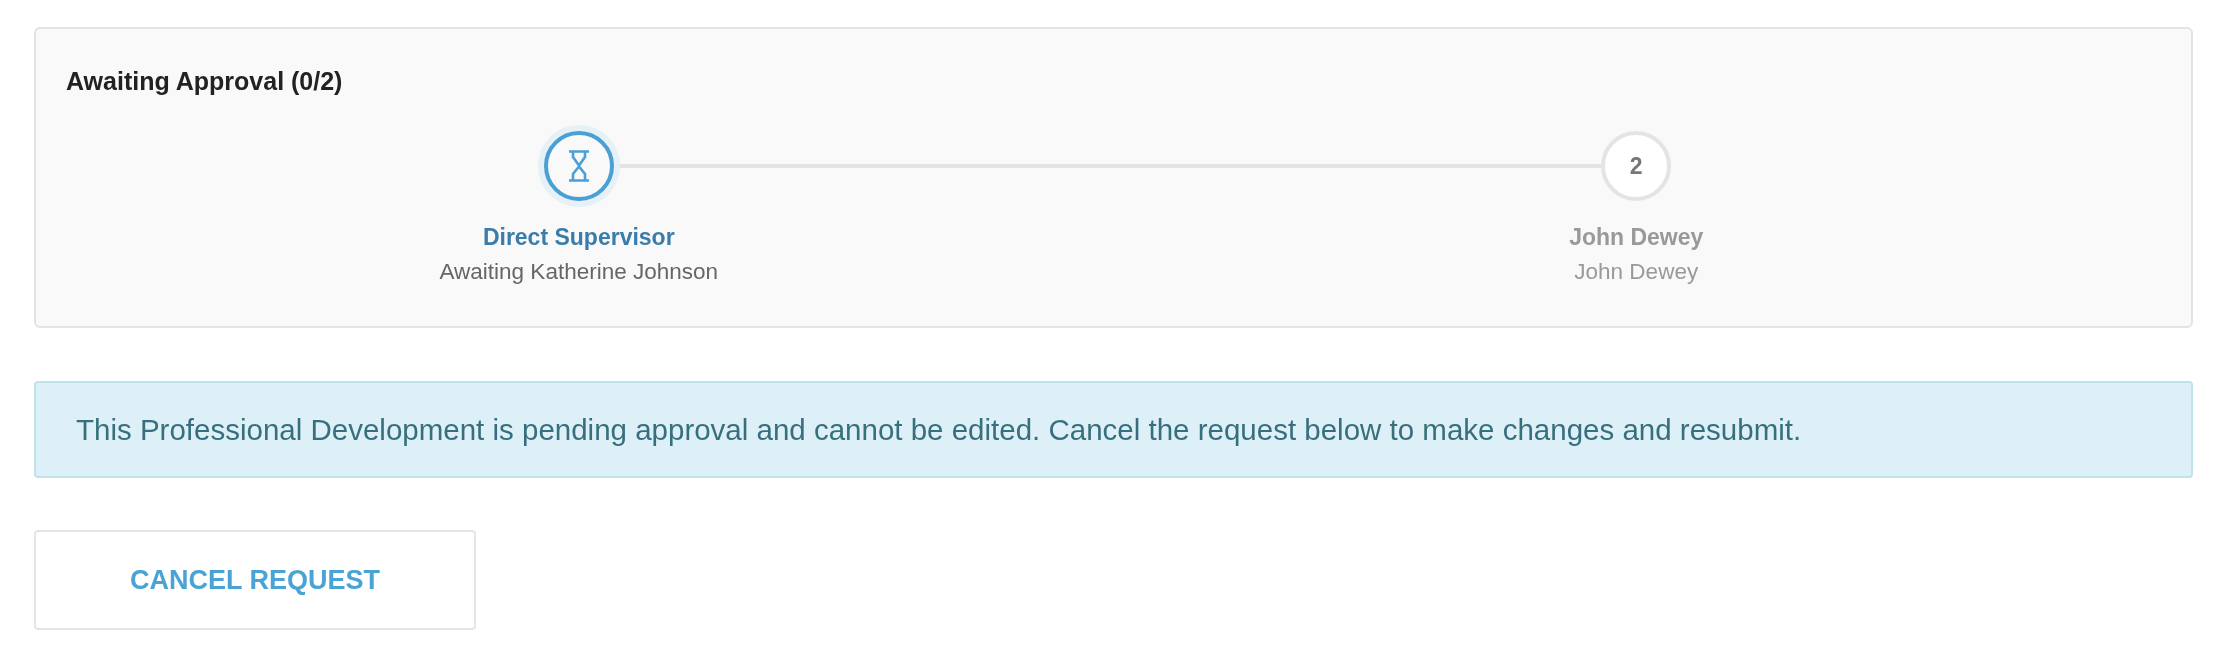  What do you see at coordinates (1636, 272) in the screenshot?
I see `step-detail: John Dewey` at bounding box center [1636, 272].